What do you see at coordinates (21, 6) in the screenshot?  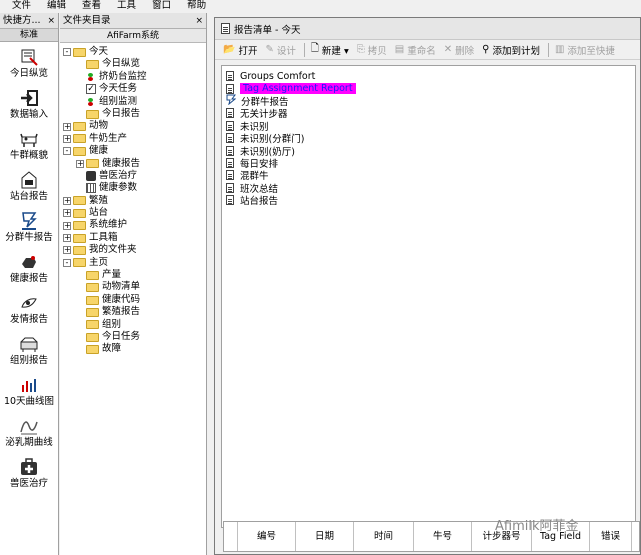 I see `menu-item: 文件` at bounding box center [21, 6].